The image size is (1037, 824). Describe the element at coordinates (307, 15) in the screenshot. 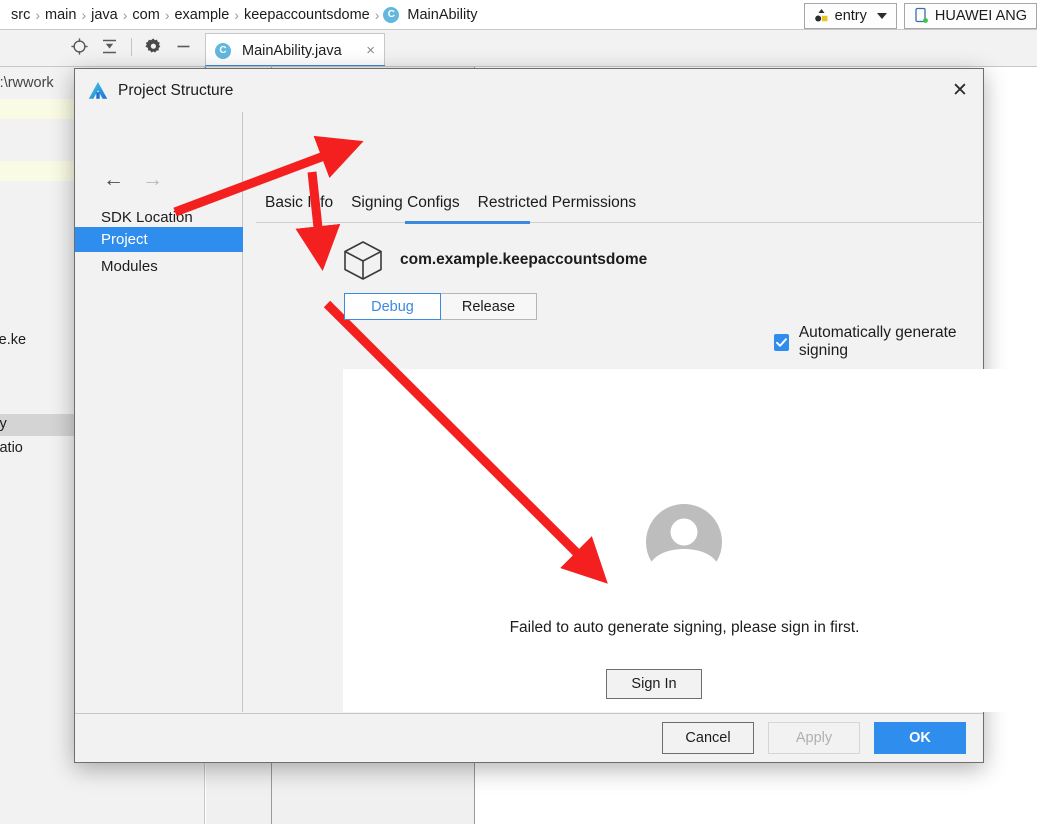

I see `breadcrumb-item-5: keepaccountsdome` at that location.